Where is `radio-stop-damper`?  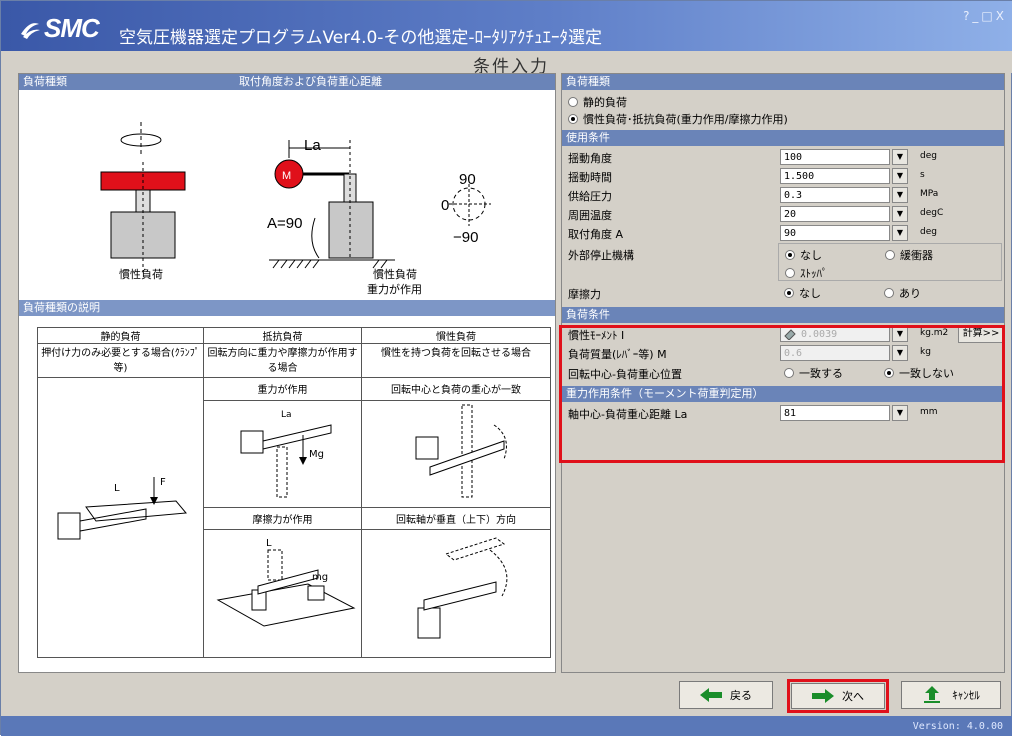 radio-stop-damper is located at coordinates (890, 254).